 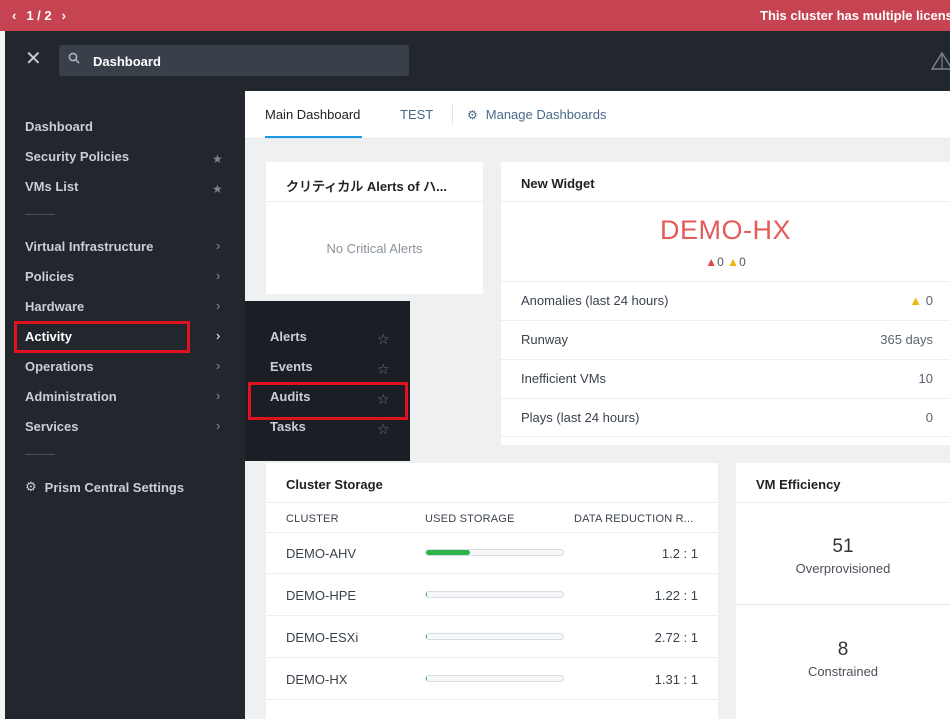 I want to click on search-value: Dashboard, so click(x=127, y=61).